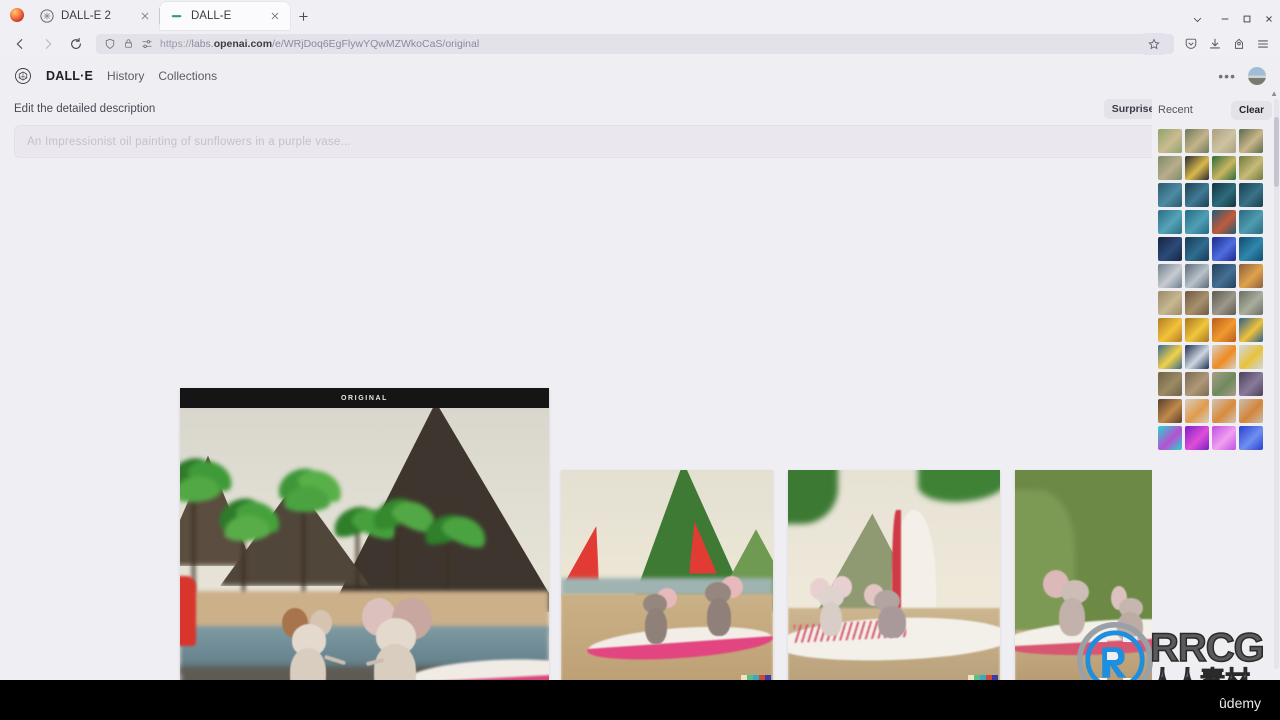 Image resolution: width=1280 pixels, height=720 pixels. What do you see at coordinates (640, 76) in the screenshot?
I see `app-header: DALL·E History Collections •••` at bounding box center [640, 76].